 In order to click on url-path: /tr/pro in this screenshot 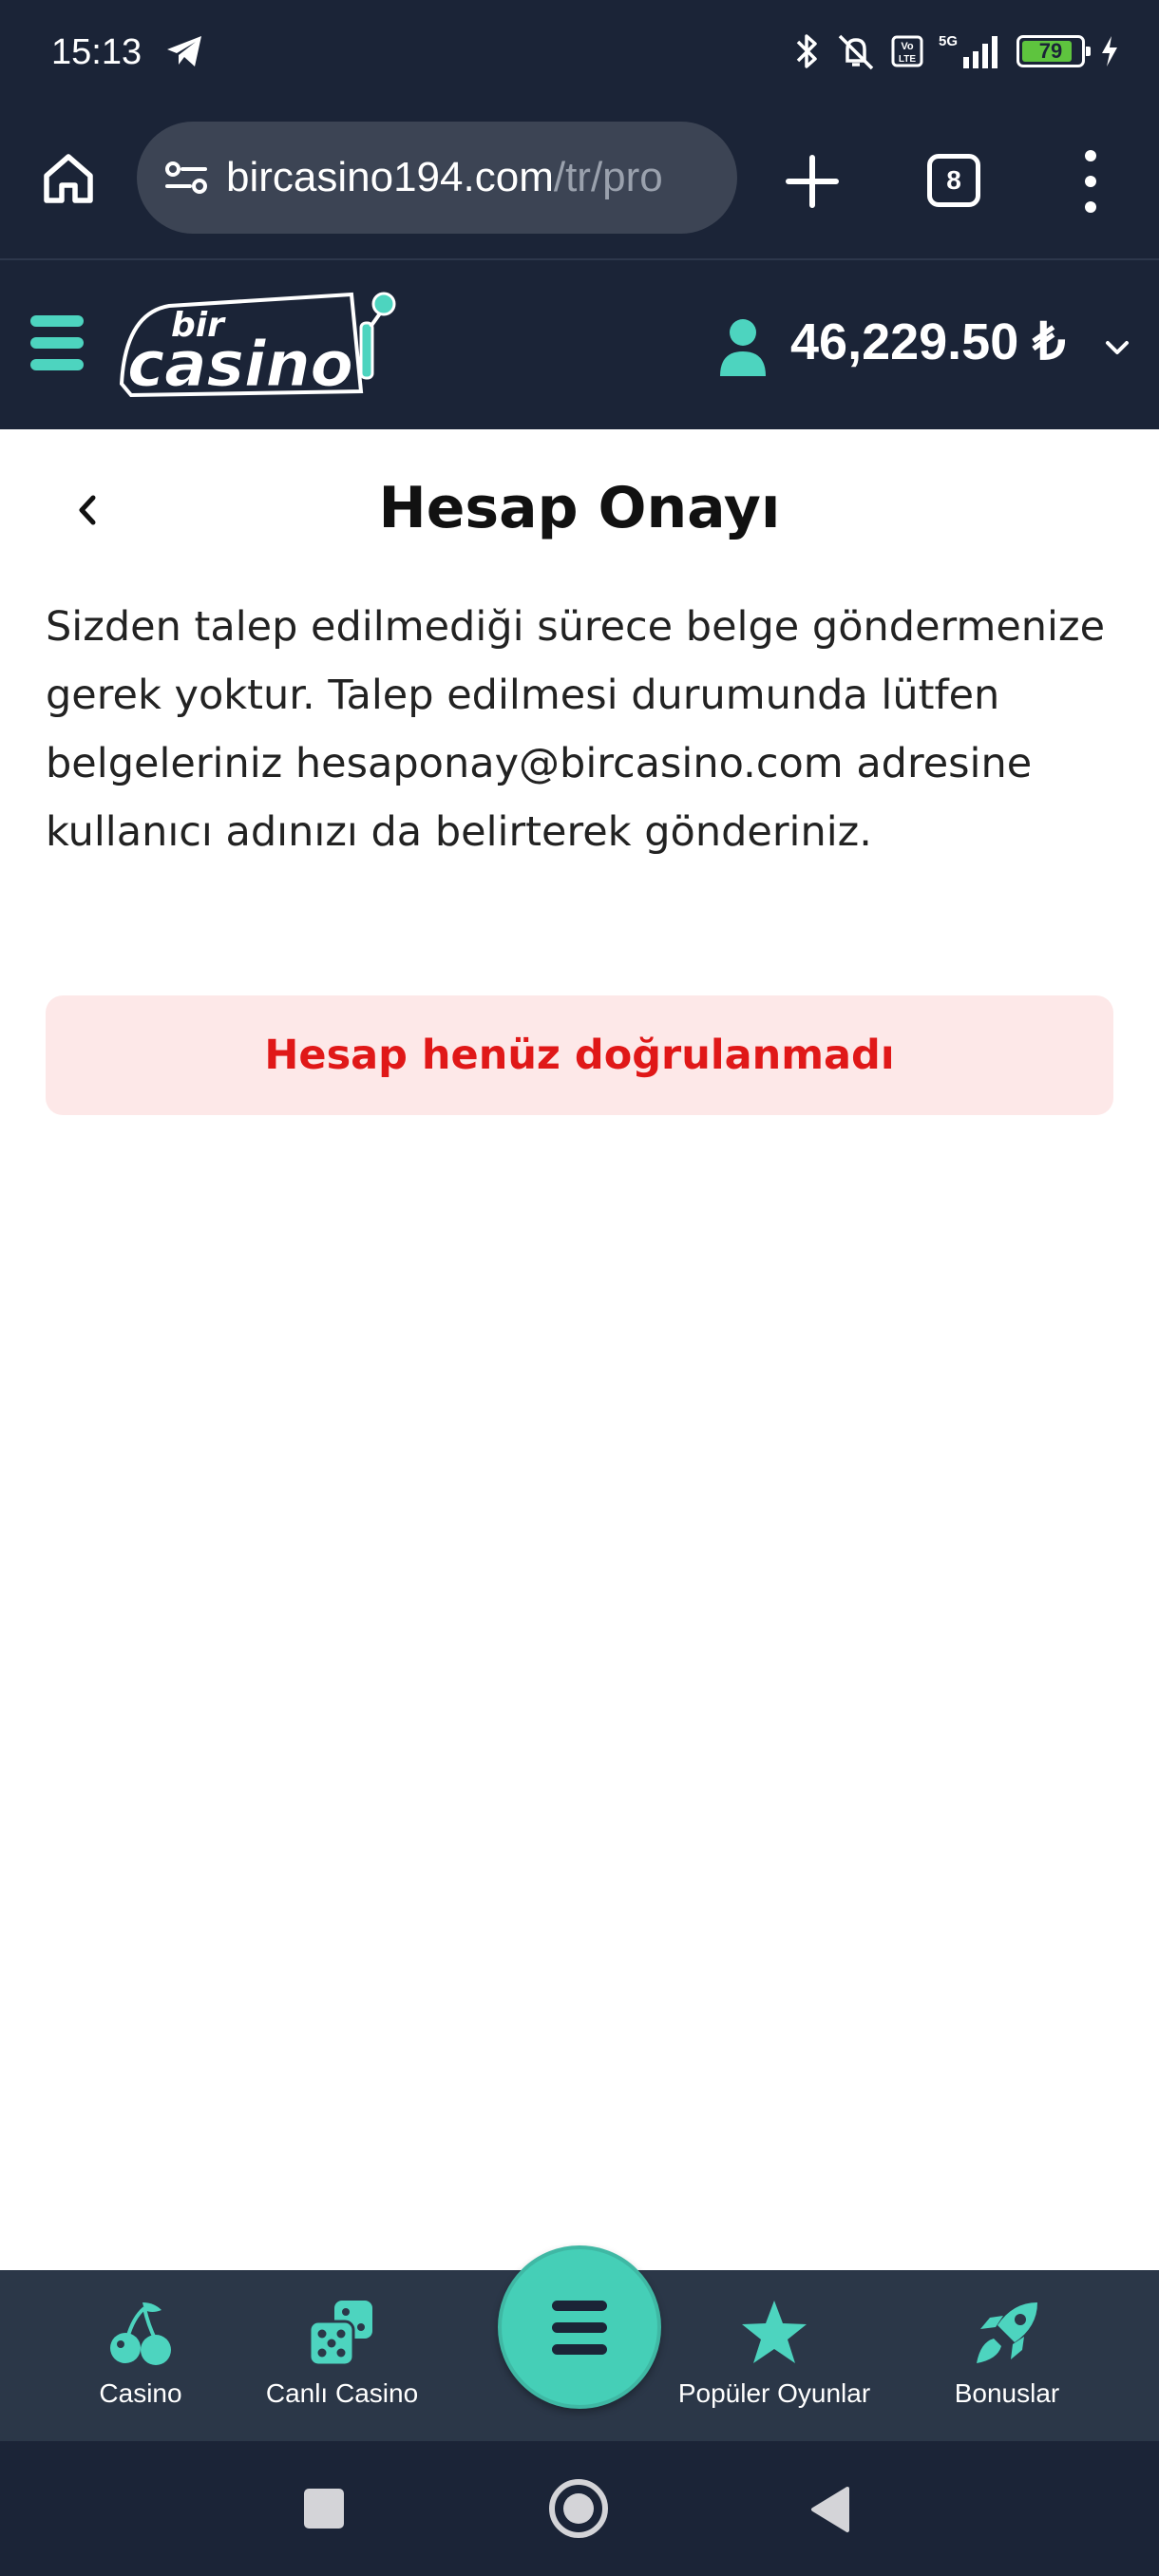, I will do `click(608, 177)`.